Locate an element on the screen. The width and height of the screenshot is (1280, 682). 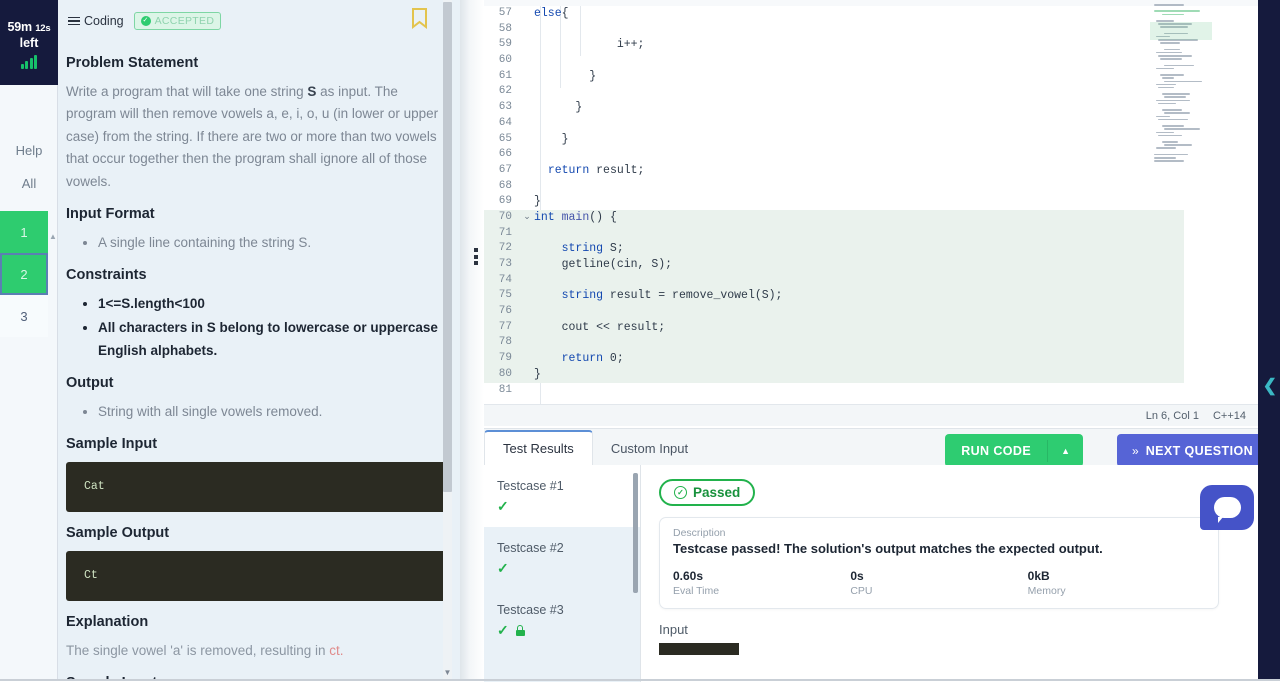
code-line: 77 cout << result; is located at coordinates (834, 327).